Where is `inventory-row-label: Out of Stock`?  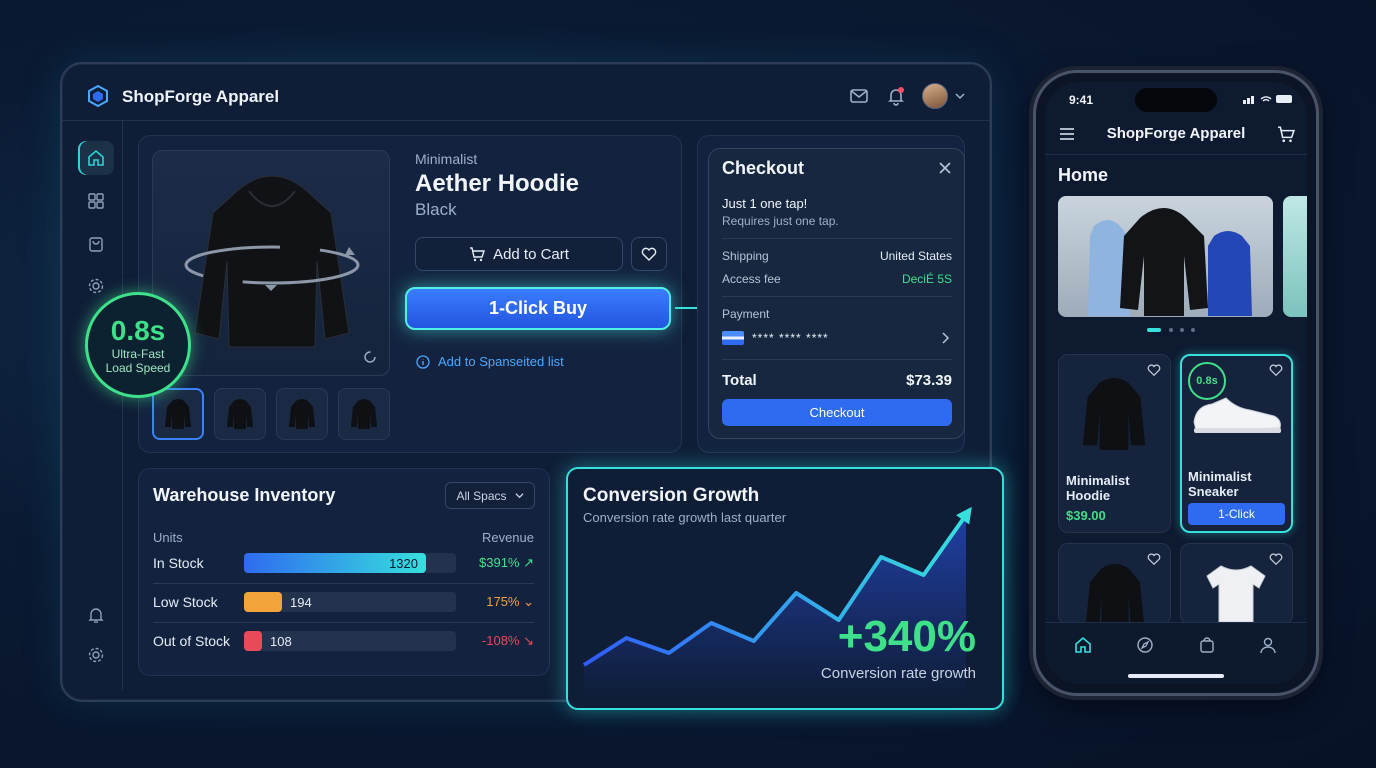 inventory-row-label: Out of Stock is located at coordinates (192, 641).